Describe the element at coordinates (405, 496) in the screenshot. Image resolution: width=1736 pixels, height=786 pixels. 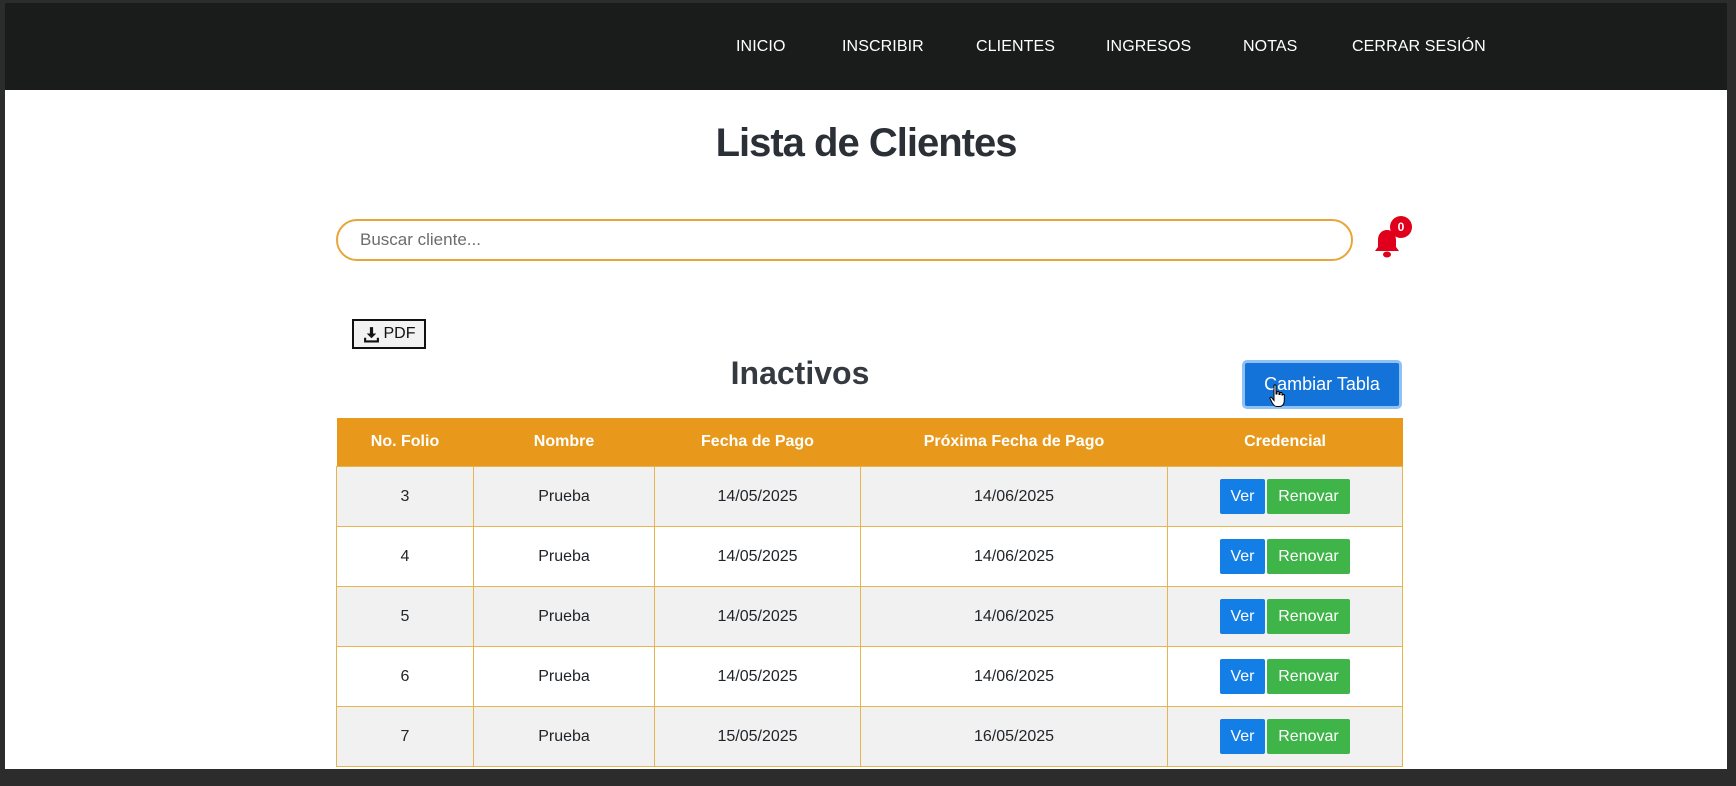
I see `cell-folio: 3` at that location.